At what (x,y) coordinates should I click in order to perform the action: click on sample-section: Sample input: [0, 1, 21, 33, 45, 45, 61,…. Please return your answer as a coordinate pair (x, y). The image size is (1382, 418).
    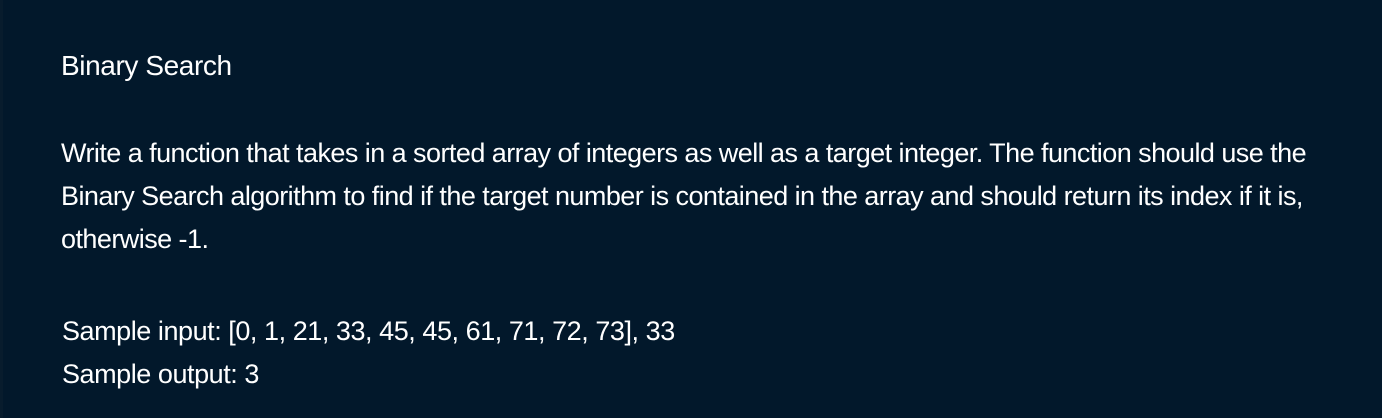
    Looking at the image, I should click on (368, 353).